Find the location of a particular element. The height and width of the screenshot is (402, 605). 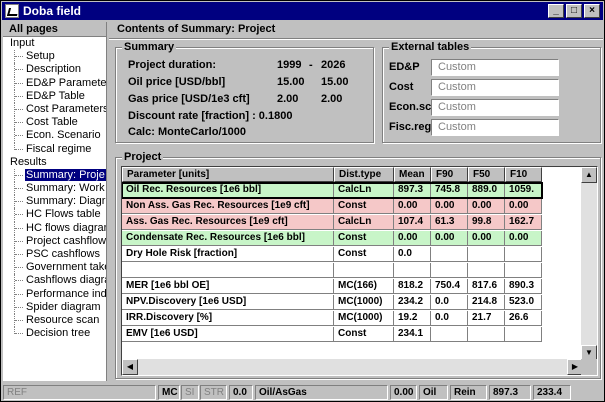

table-cell: Non Ass. Gas Rec. Resources [1e9 cft] is located at coordinates (228, 206).